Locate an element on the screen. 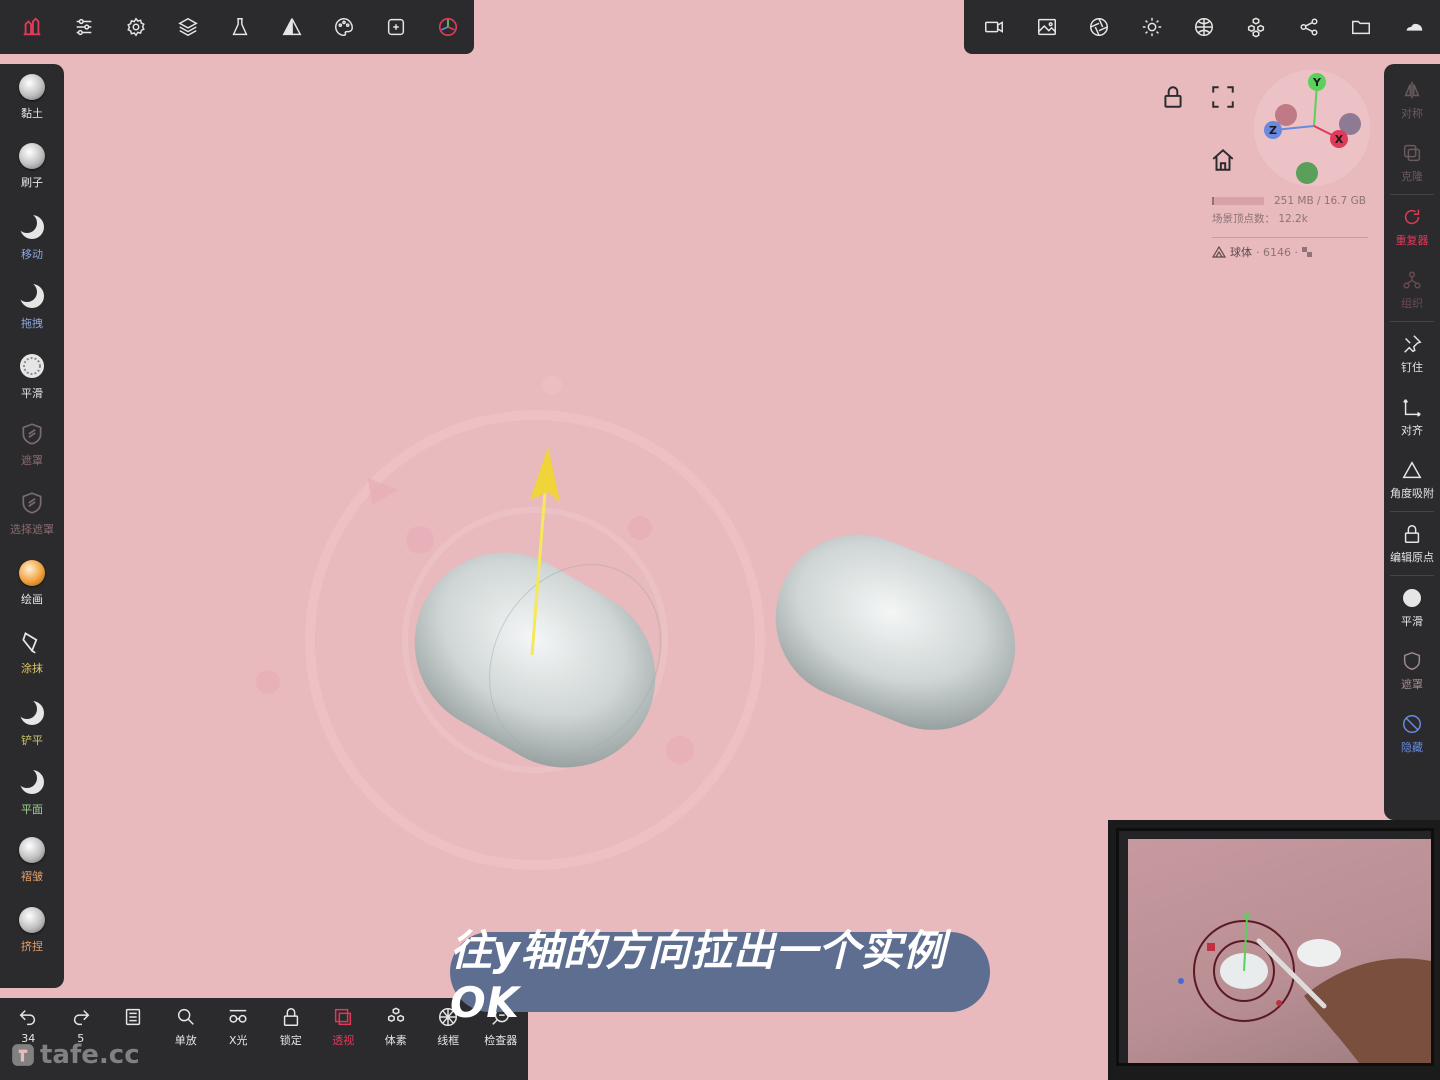 This screenshot has height=1080, width=1440. watermark: tafe.cc is located at coordinates (75, 1055).